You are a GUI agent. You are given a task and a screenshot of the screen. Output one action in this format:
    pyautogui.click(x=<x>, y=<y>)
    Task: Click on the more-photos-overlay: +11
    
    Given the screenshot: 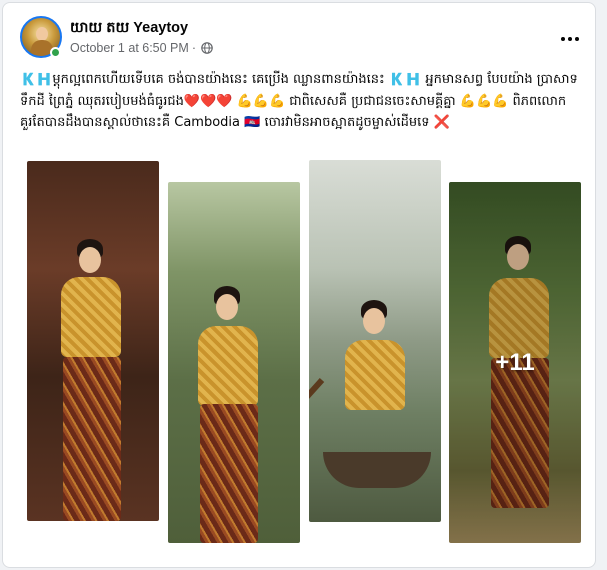 What is the action you would take?
    pyautogui.click(x=515, y=362)
    